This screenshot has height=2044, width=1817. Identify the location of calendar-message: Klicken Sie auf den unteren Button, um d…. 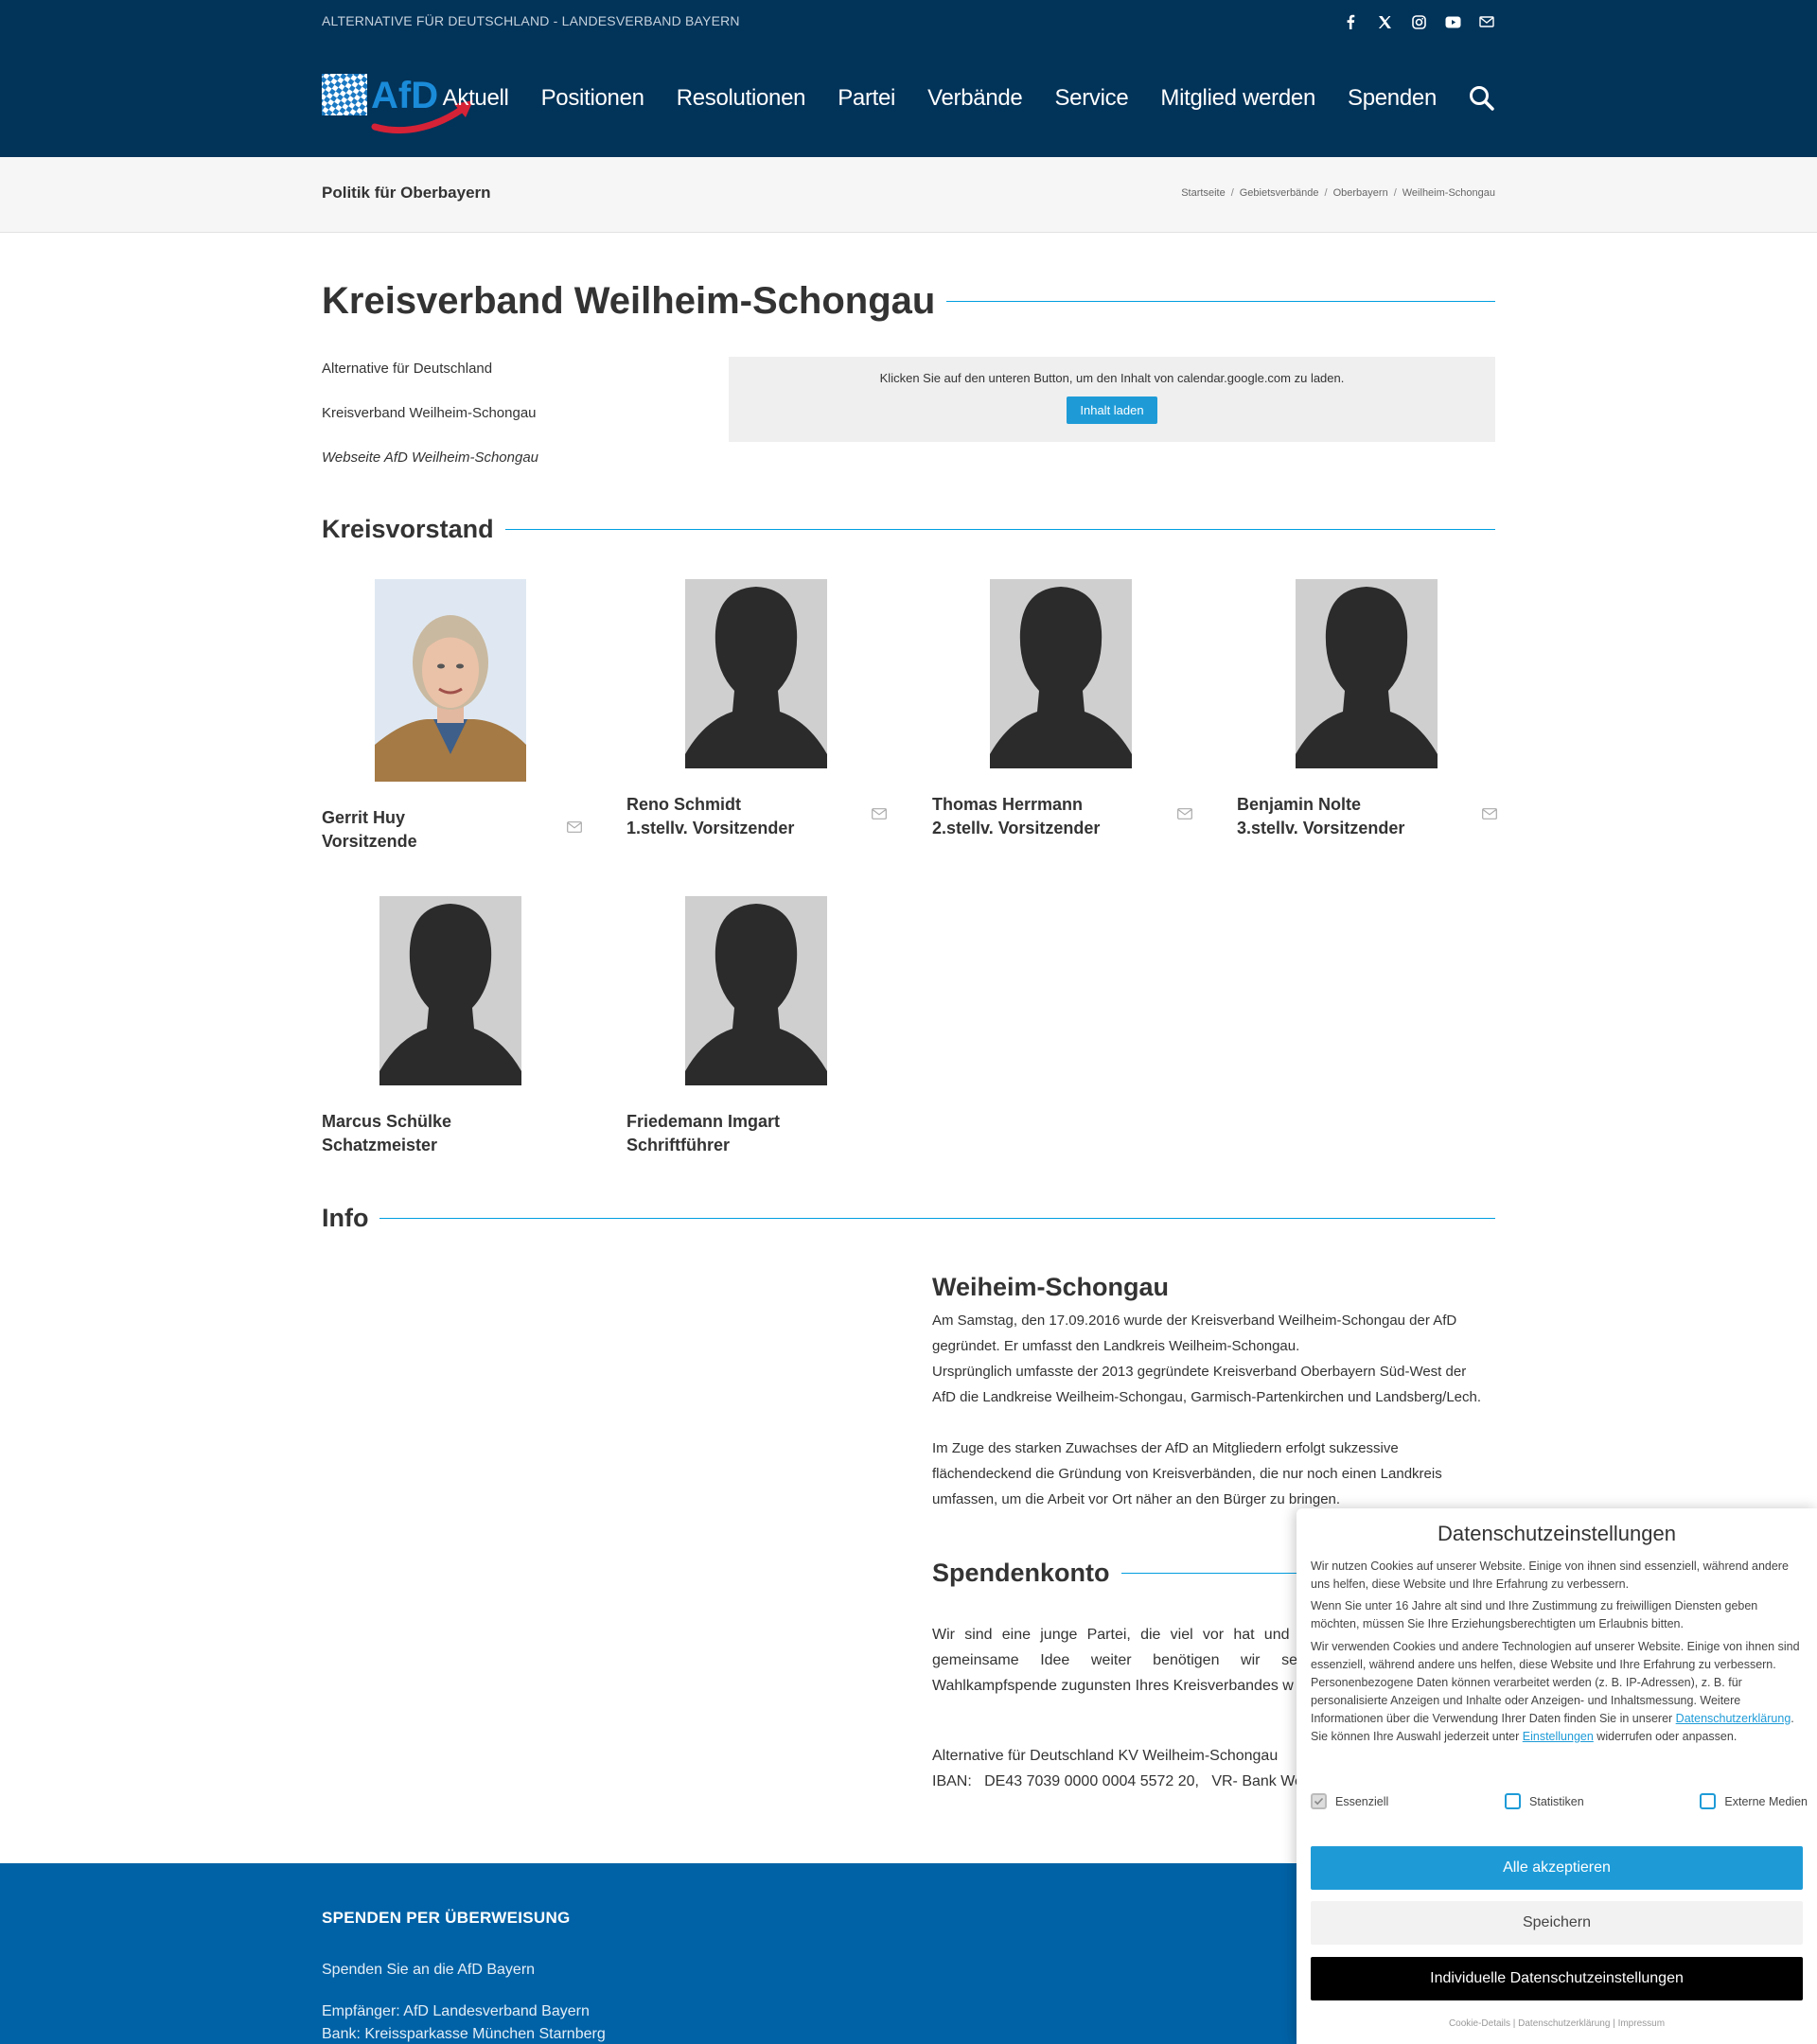
(1112, 378).